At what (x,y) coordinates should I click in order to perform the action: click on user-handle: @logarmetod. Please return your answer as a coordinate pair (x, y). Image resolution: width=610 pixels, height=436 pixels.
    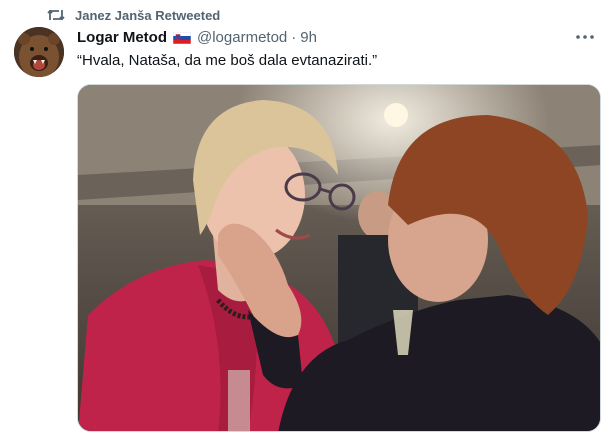
    Looking at the image, I should click on (242, 37).